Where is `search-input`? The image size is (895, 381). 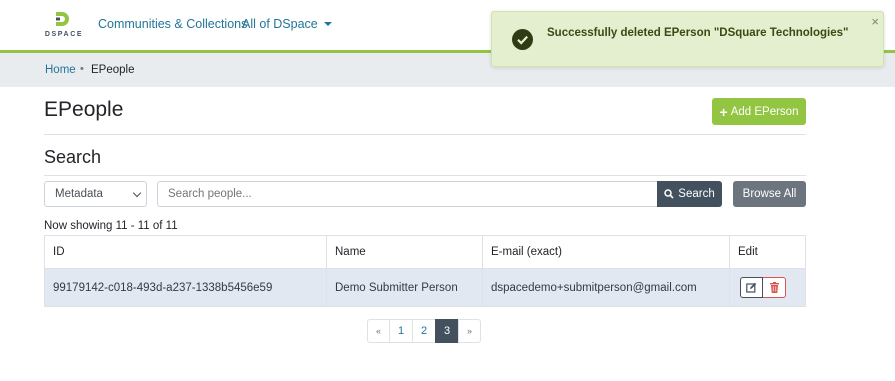 search-input is located at coordinates (407, 194).